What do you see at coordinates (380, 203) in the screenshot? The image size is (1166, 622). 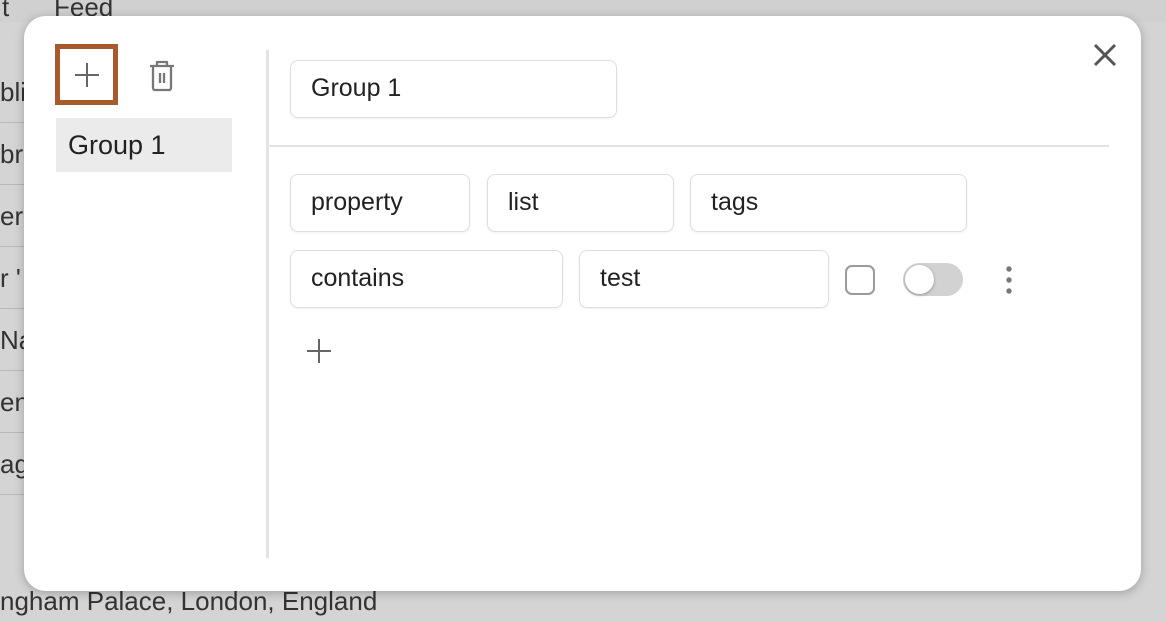 I see `rule-field-select: property` at bounding box center [380, 203].